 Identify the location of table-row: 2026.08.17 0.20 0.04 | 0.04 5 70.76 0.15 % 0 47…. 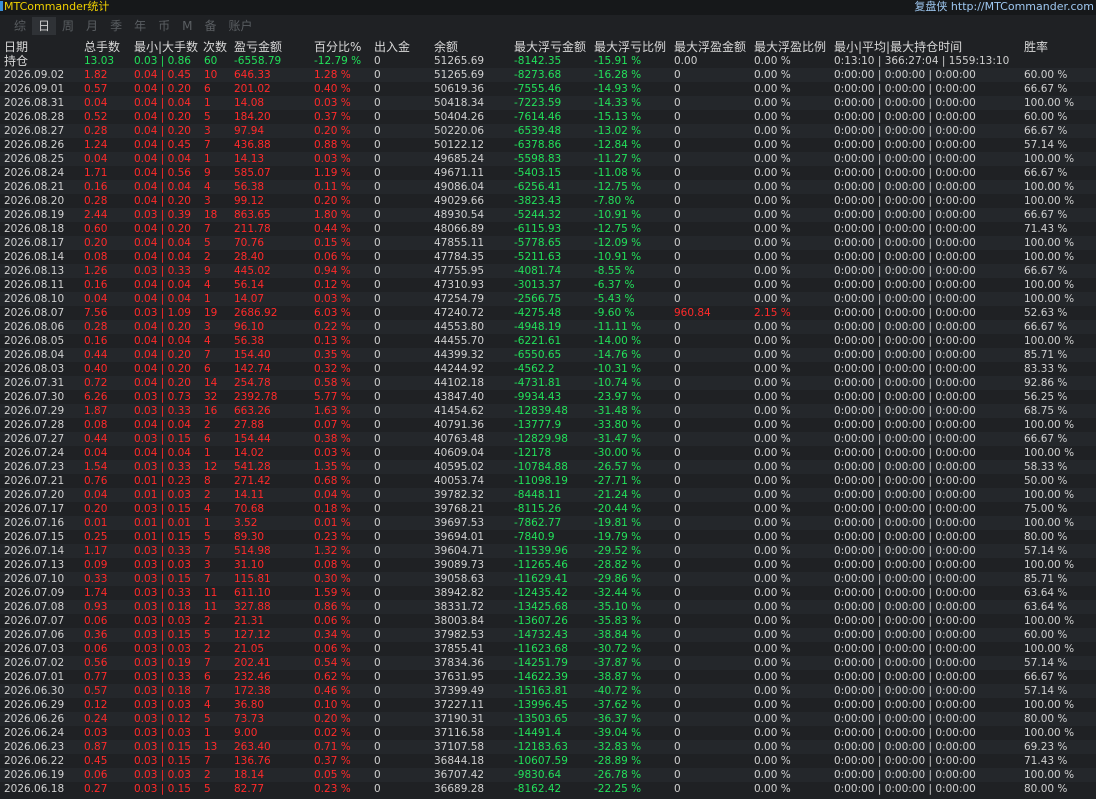
(548, 243).